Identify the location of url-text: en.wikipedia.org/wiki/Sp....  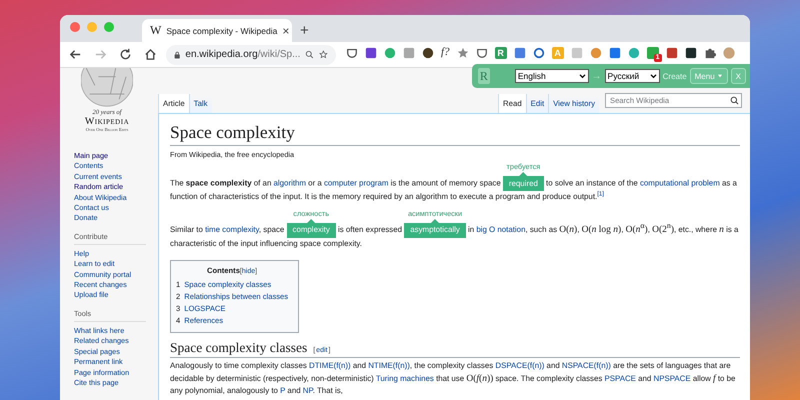
(242, 54).